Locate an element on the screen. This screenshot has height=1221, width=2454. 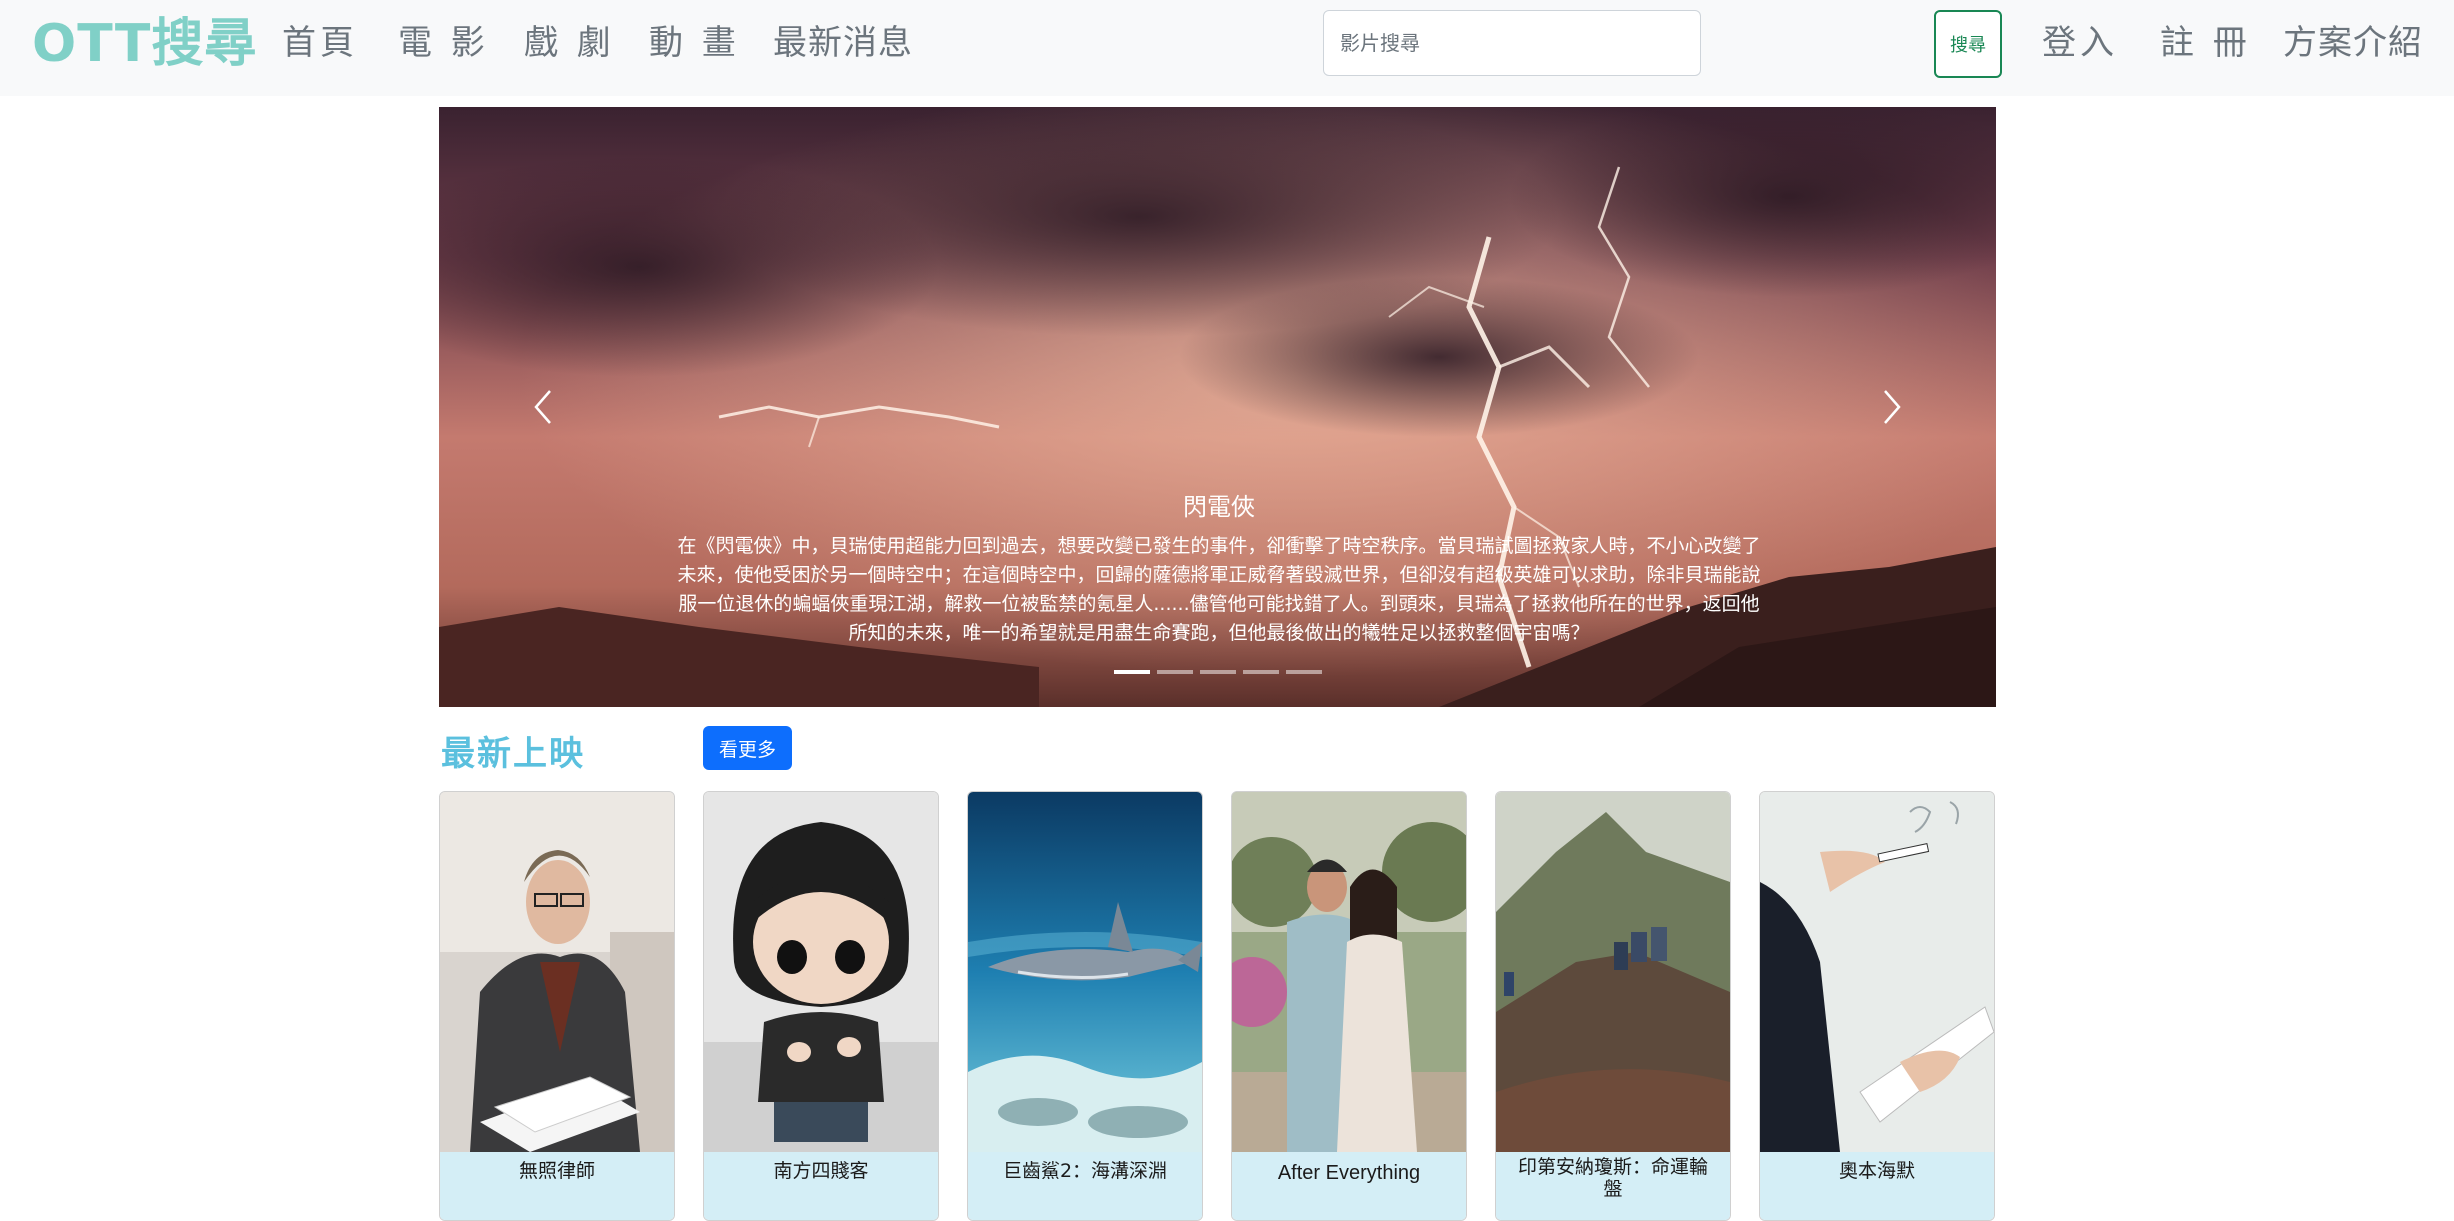
movie-card: 印第安納瓊斯：命運輪盤 is located at coordinates (1613, 1006).